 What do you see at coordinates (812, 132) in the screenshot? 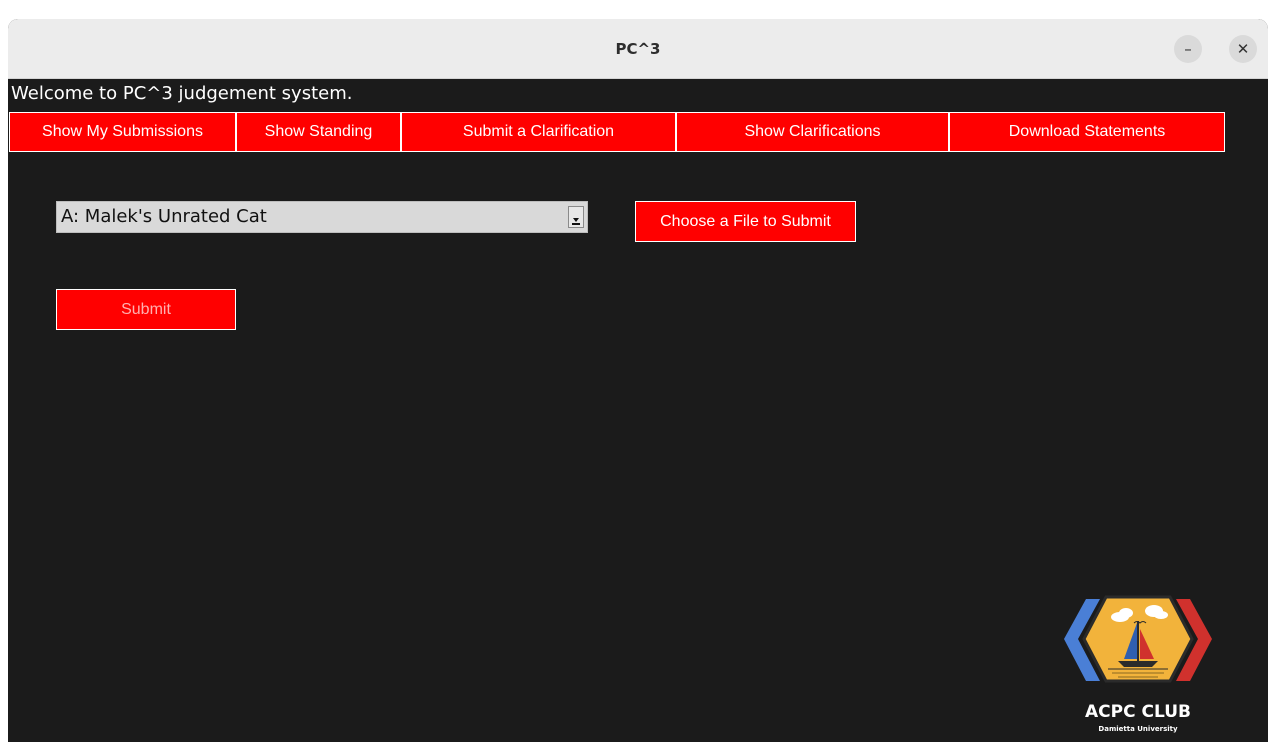
I see `show-clarifications-button: Show Clarifications` at bounding box center [812, 132].